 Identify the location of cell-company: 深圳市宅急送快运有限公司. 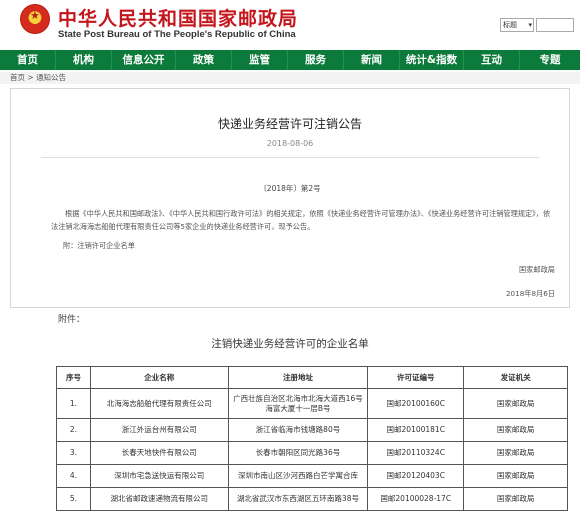
(159, 476).